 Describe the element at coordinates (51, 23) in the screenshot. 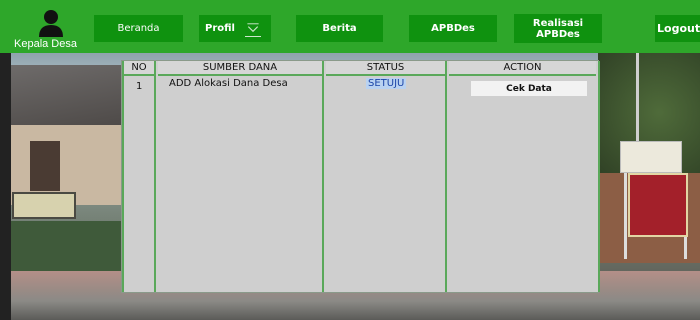

I see `user-icon` at that location.